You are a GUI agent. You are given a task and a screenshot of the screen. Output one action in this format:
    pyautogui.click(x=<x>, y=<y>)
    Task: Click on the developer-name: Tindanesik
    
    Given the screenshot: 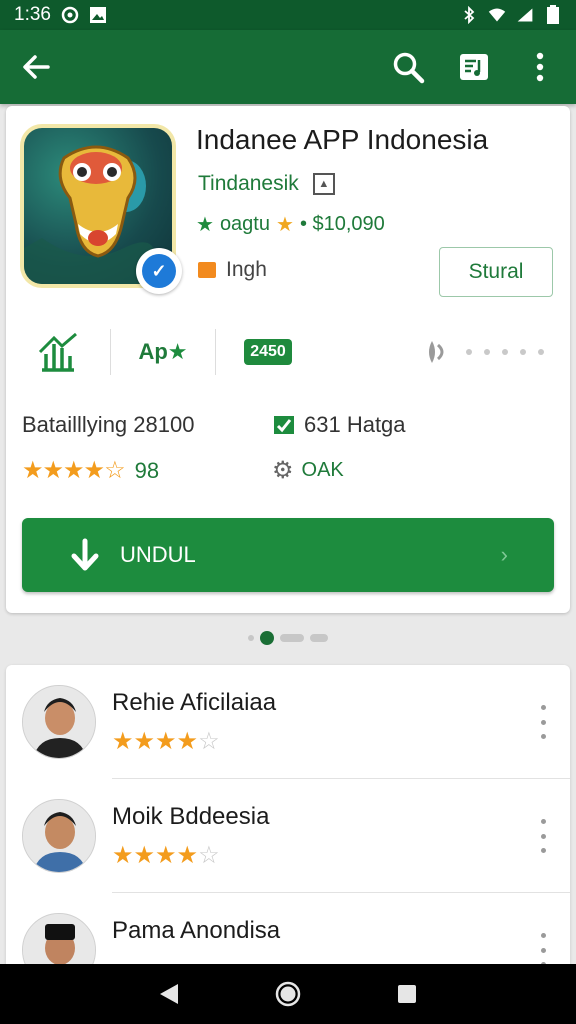 What is the action you would take?
    pyautogui.click(x=248, y=184)
    